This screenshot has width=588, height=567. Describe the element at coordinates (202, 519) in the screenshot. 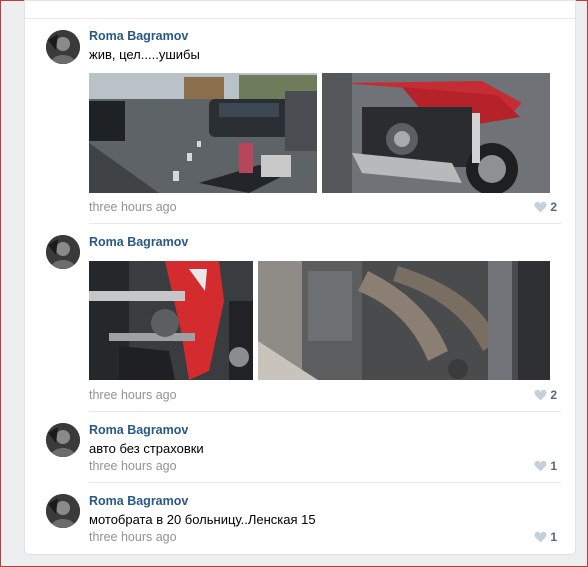

I see `comment-text: мотобрата в 20 больницу..Ленская 15` at that location.